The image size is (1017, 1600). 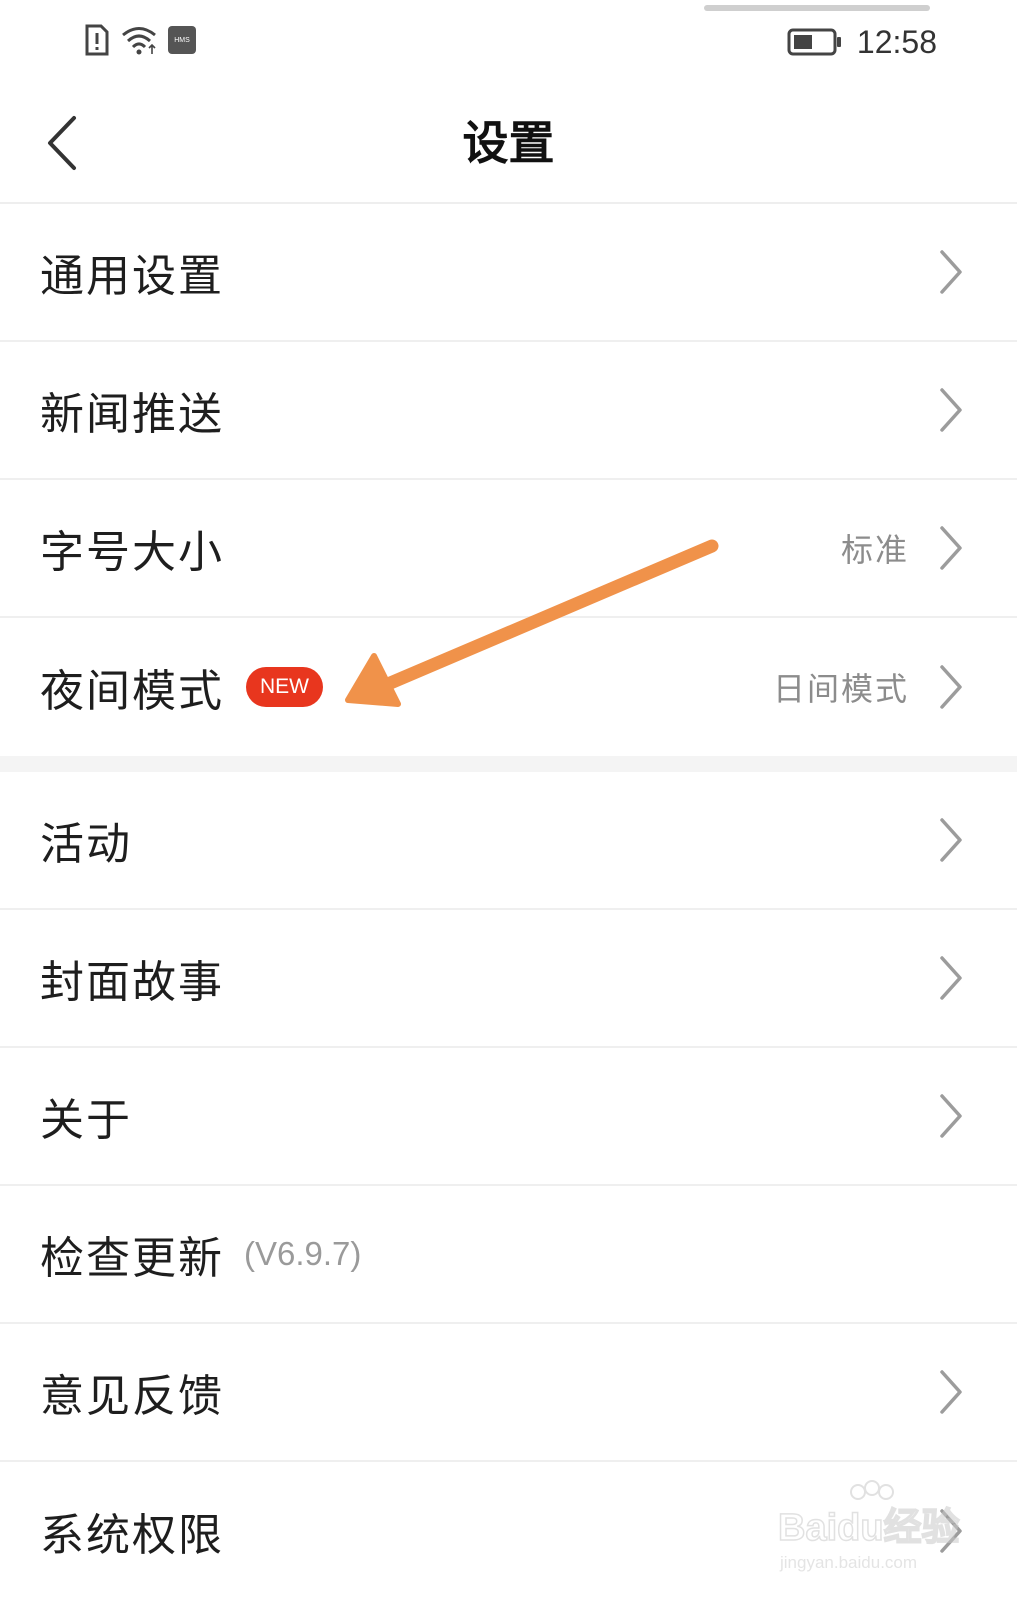 What do you see at coordinates (840, 689) in the screenshot?
I see `setting-value: 日间模式` at bounding box center [840, 689].